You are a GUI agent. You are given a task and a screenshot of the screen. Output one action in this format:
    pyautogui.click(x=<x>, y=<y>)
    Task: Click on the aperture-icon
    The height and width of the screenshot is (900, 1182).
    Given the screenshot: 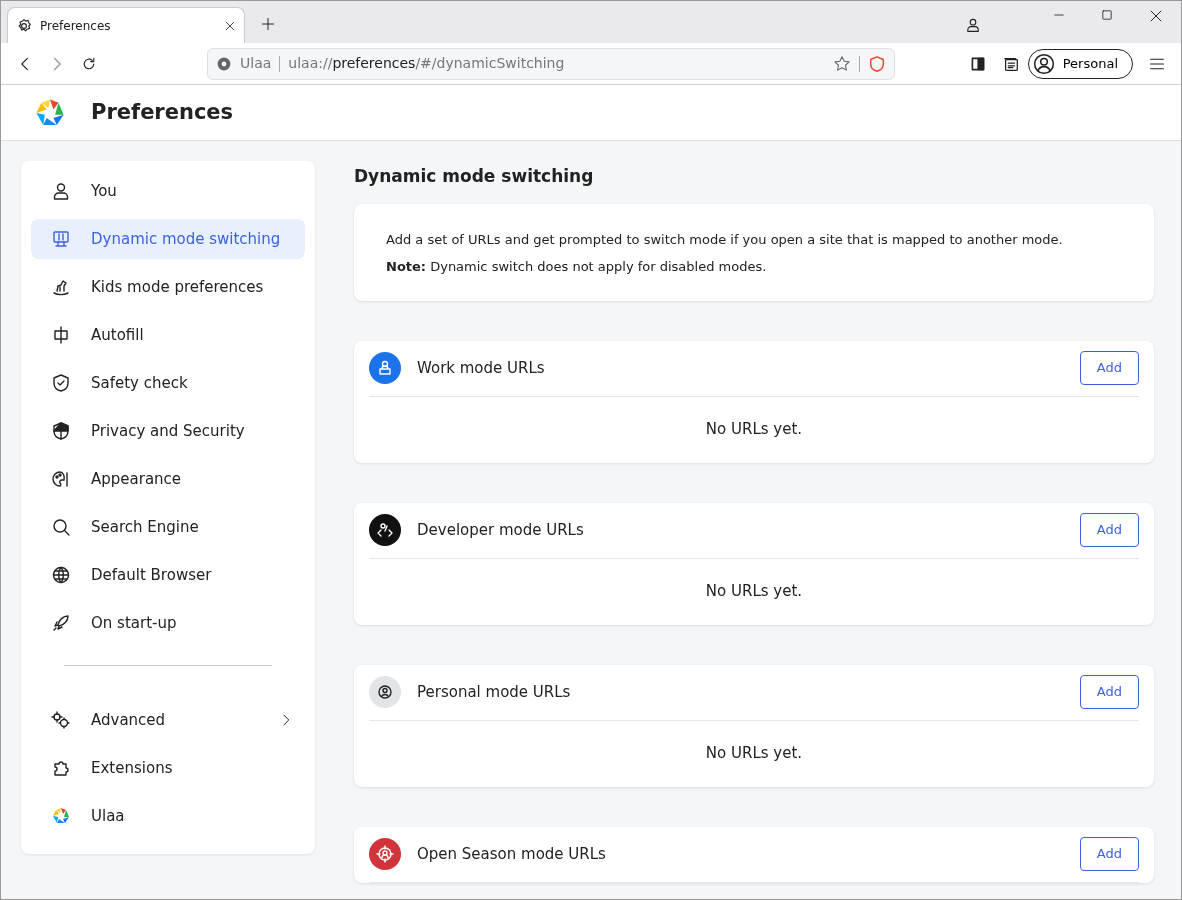 What is the action you would take?
    pyautogui.click(x=224, y=63)
    